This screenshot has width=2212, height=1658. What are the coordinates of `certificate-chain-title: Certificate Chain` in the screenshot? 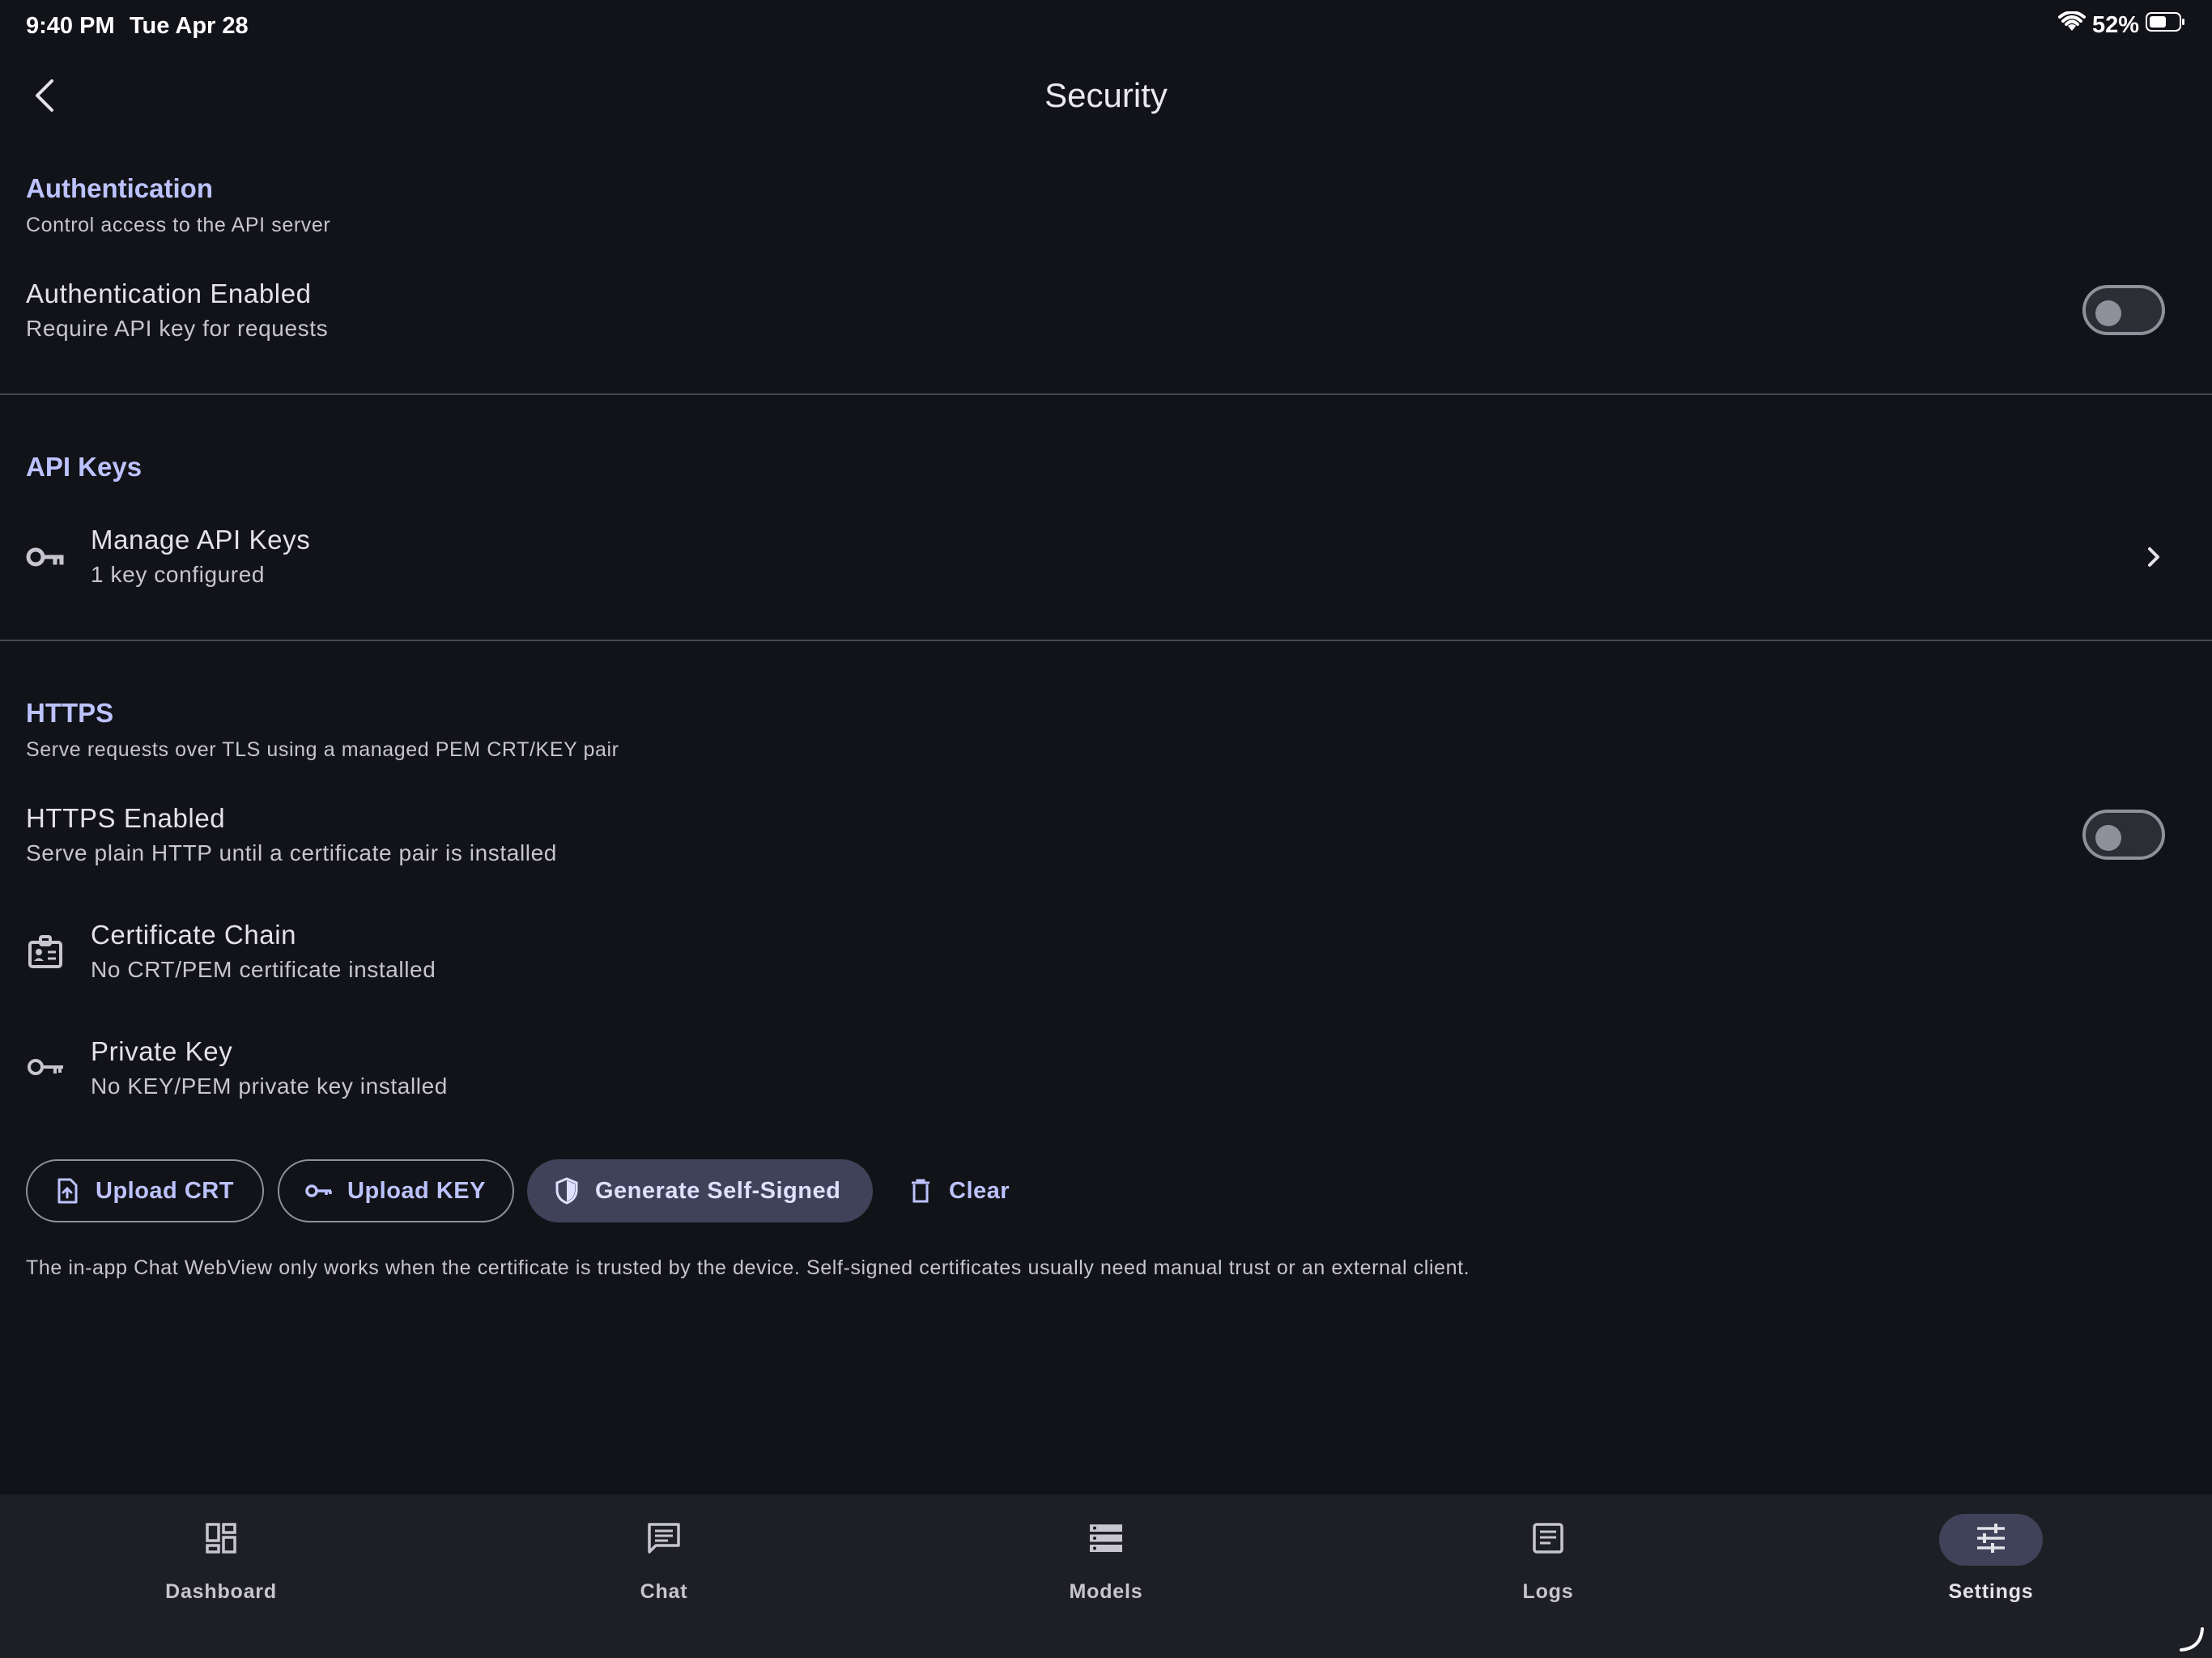 It's located at (194, 935).